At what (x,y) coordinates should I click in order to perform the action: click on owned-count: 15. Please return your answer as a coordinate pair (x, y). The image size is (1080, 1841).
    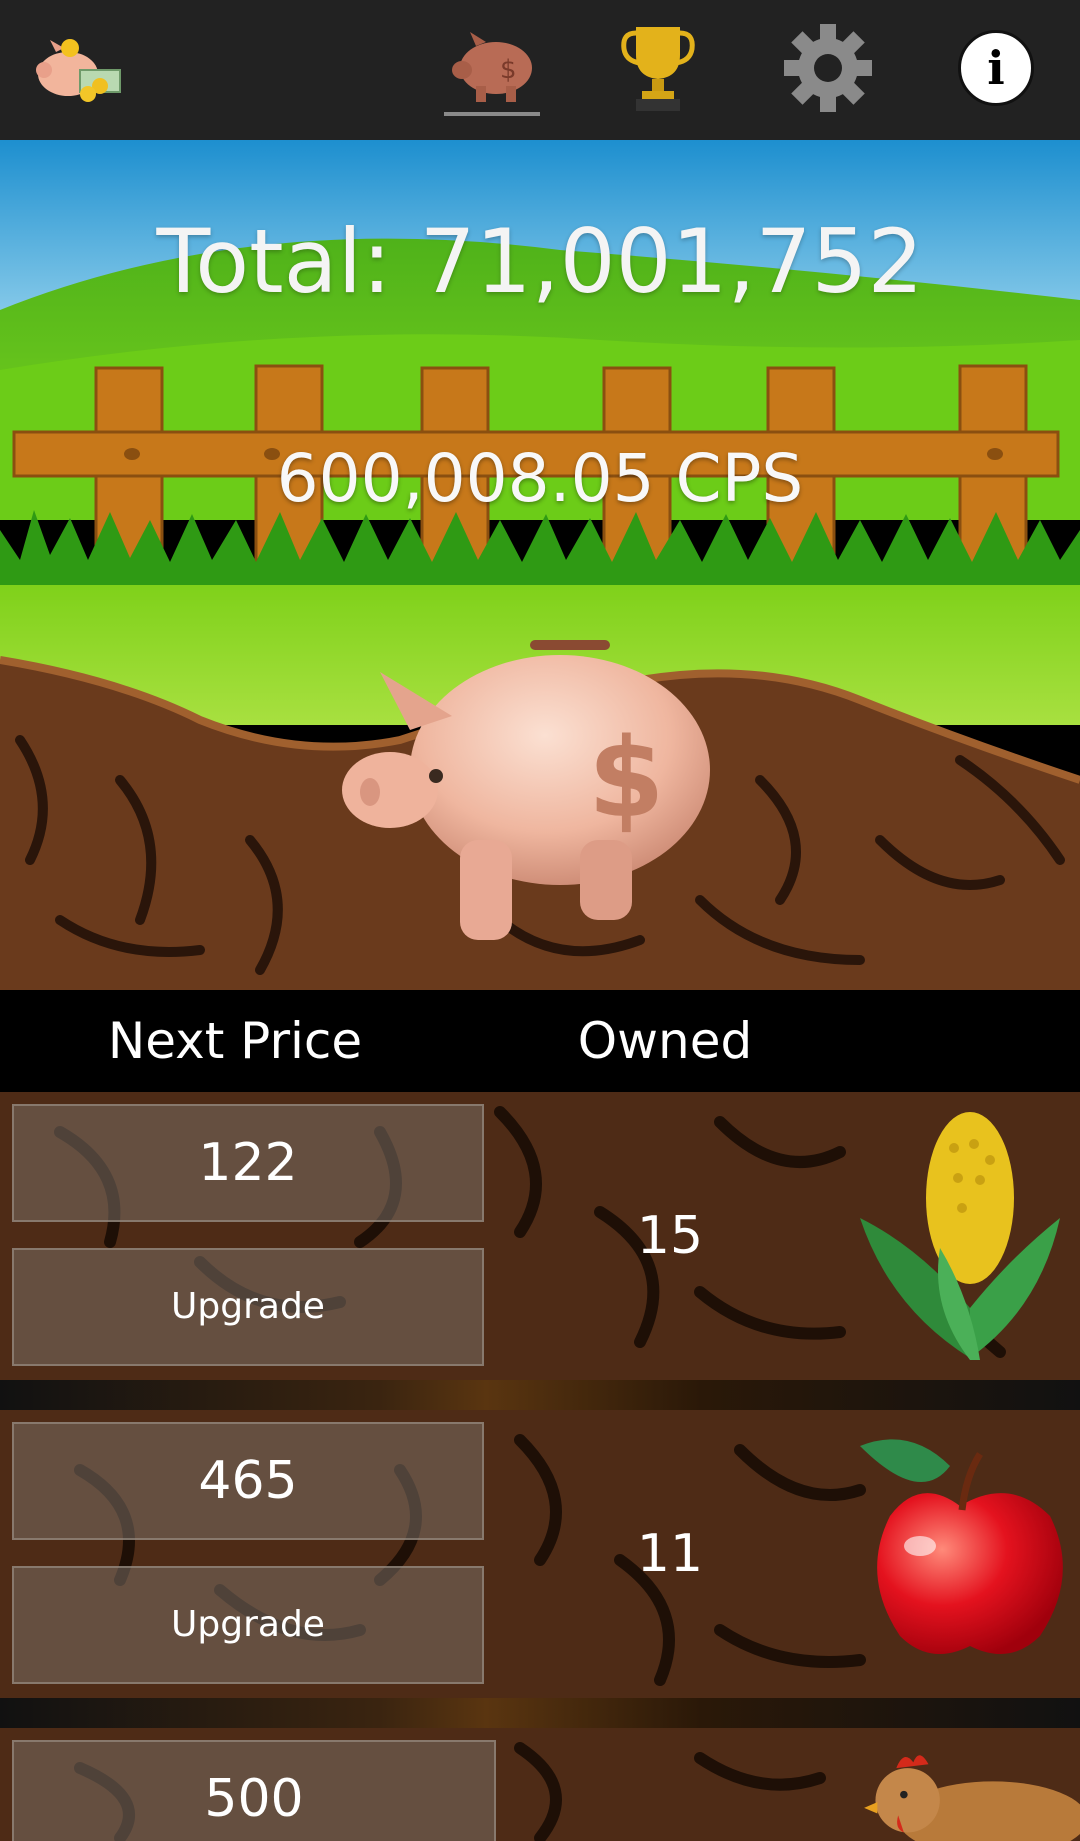
    Looking at the image, I should click on (670, 1236).